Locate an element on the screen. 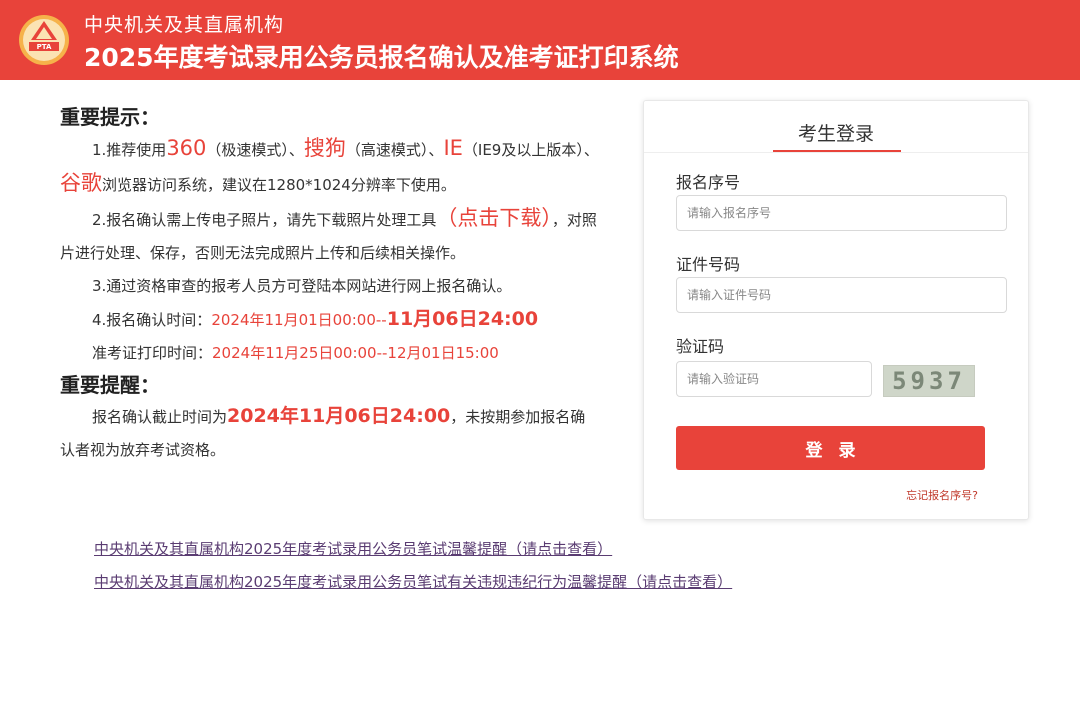  reg-number-label: 报名序号 is located at coordinates (708, 182).